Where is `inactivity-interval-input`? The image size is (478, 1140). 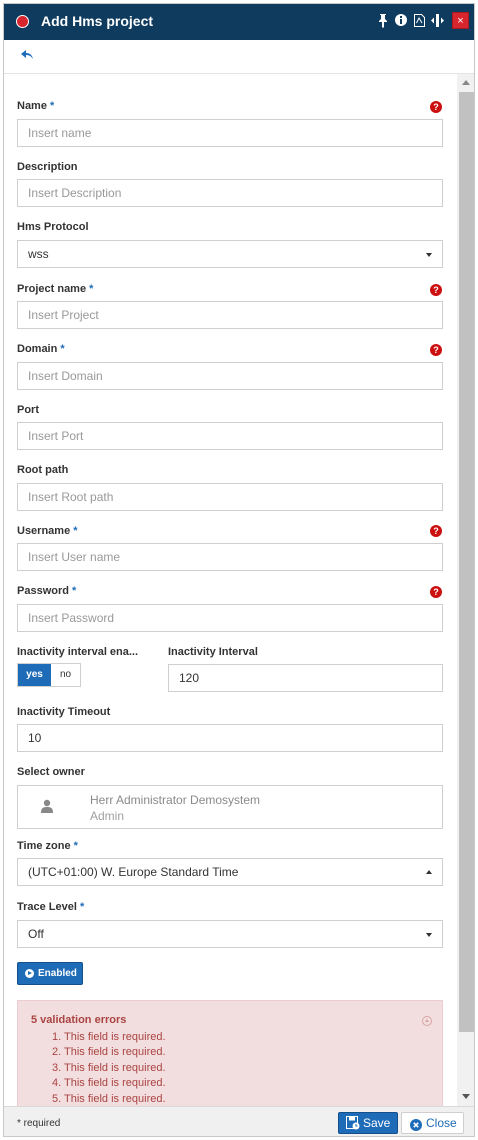
inactivity-interval-input is located at coordinates (305, 678).